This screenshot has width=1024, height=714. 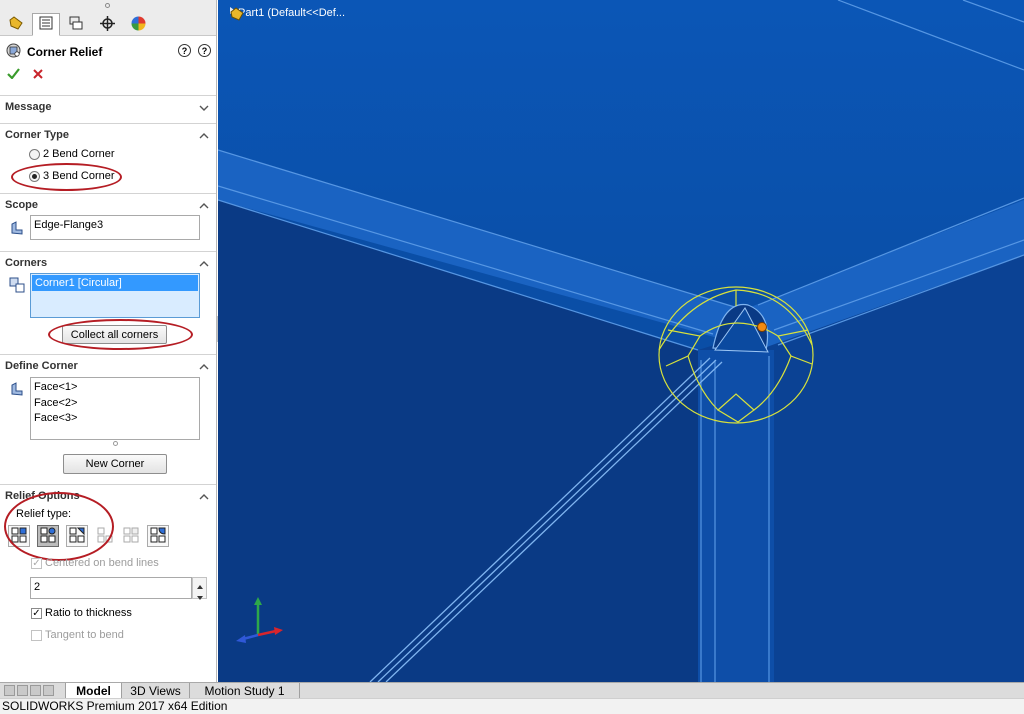 I want to click on help-group: ? ?, so click(x=194, y=50).